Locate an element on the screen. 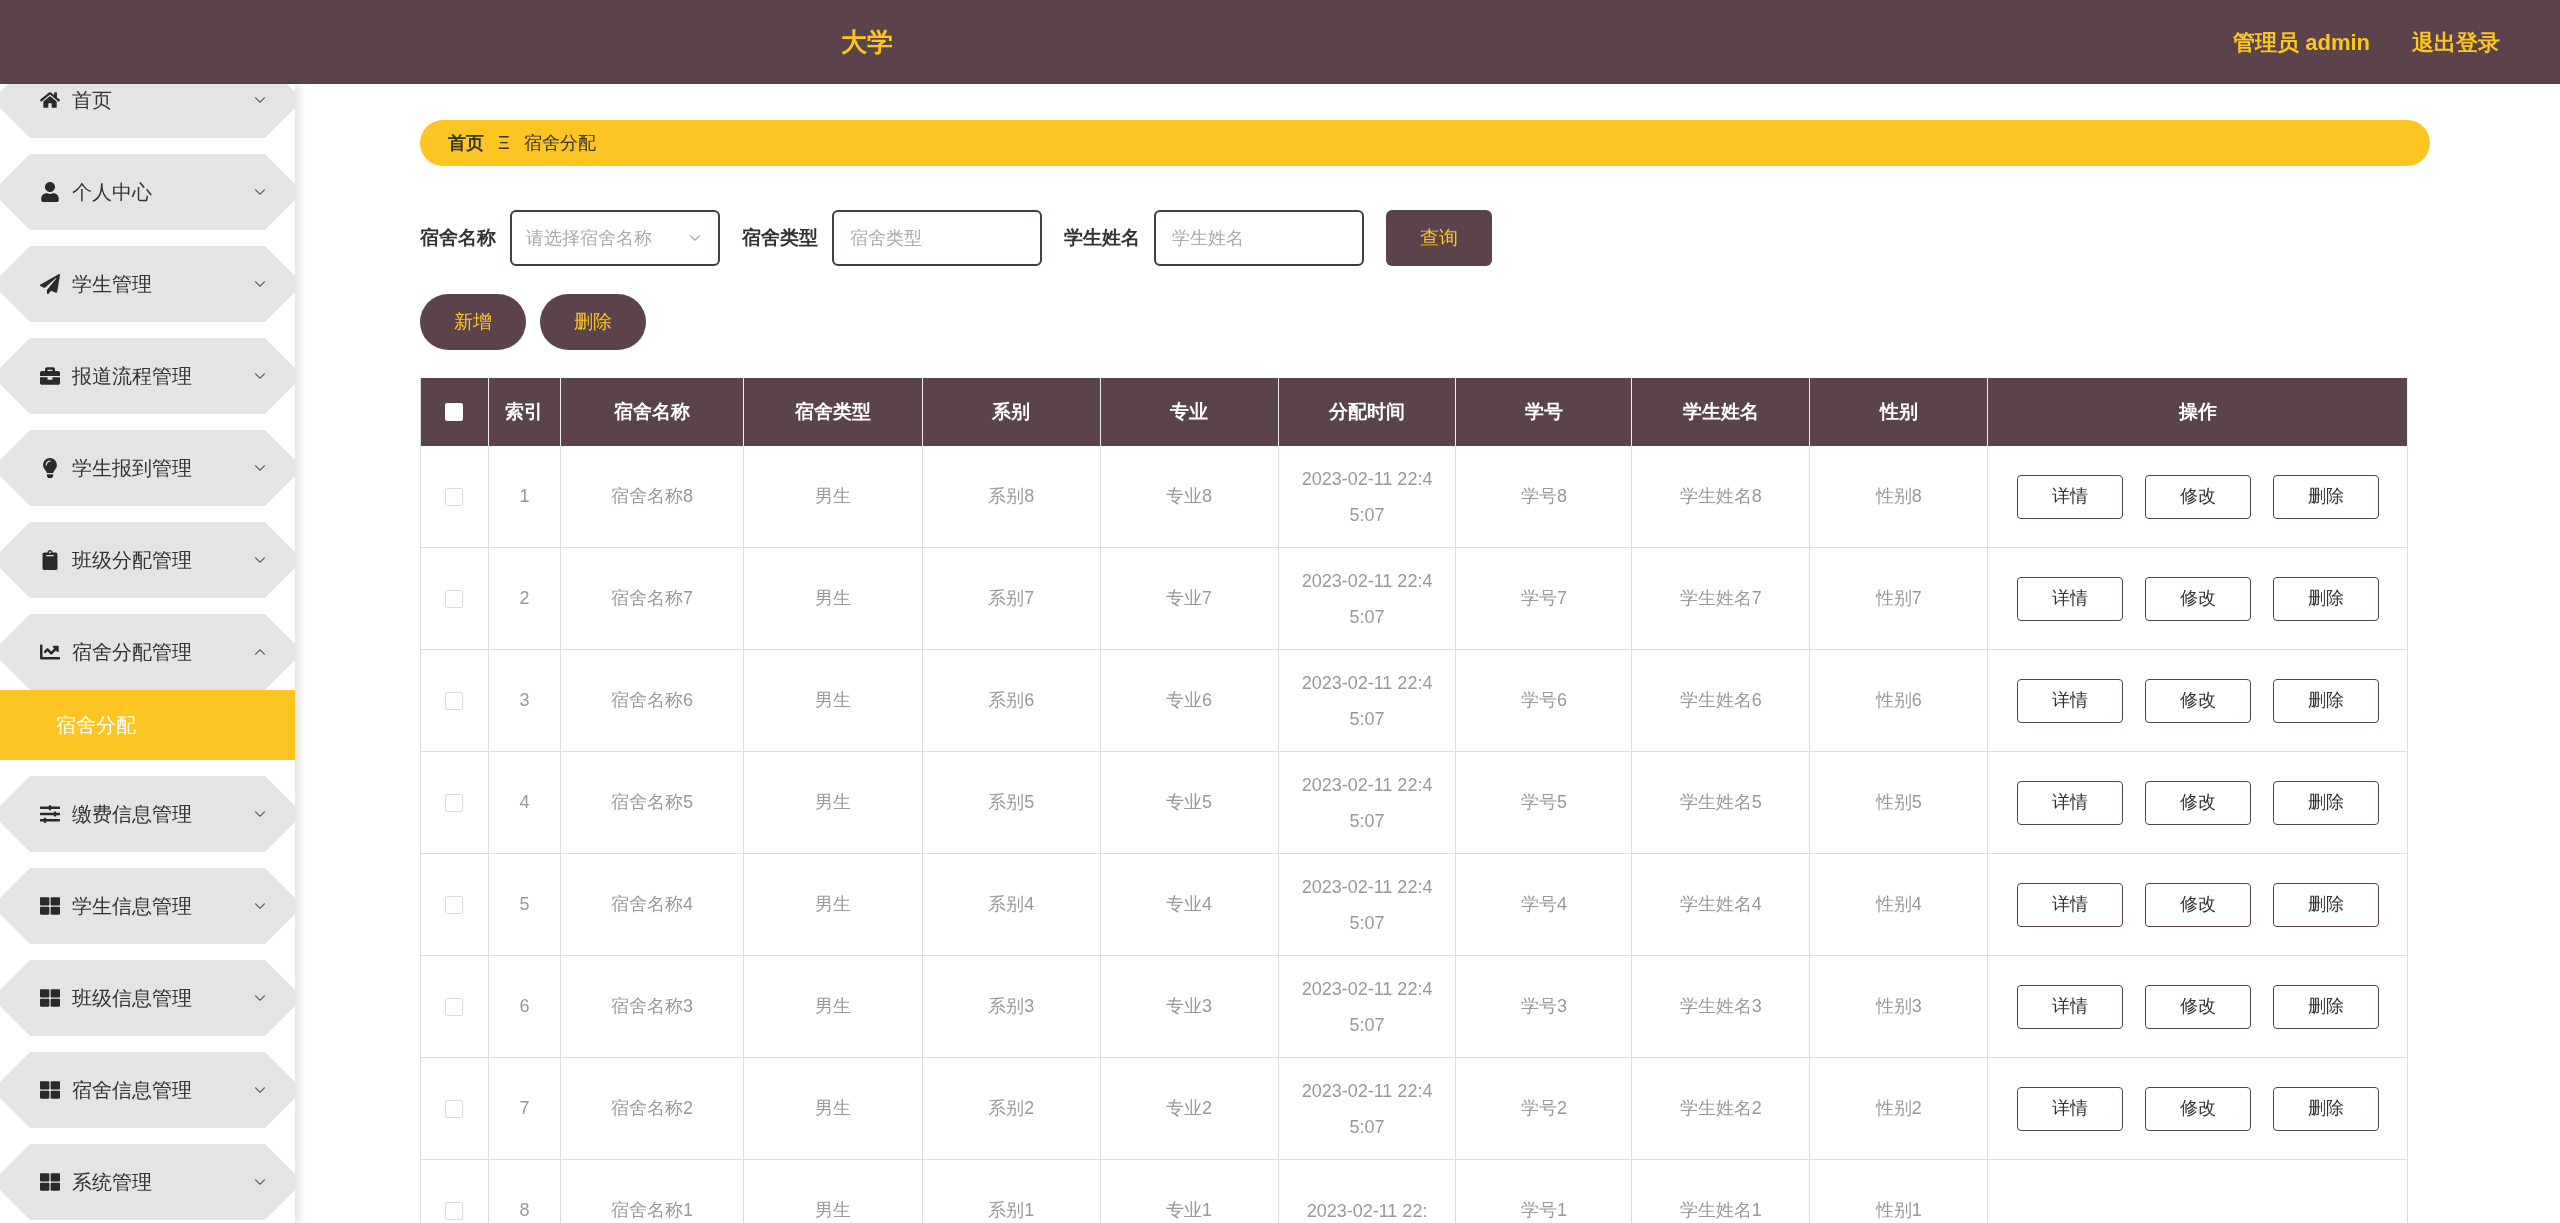 The height and width of the screenshot is (1223, 2560). table-cell-text: 6 is located at coordinates (524, 1006).